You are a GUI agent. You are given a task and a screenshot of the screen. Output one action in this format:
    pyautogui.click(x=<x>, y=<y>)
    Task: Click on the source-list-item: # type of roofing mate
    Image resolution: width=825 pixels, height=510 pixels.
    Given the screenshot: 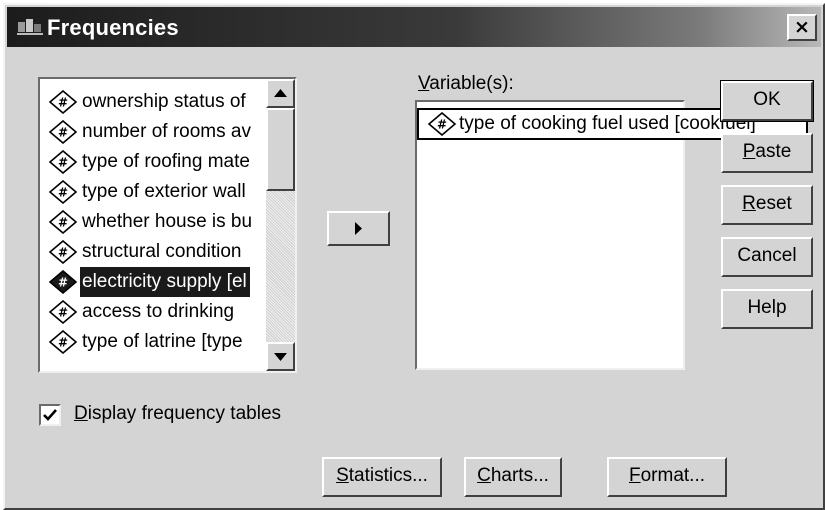 What is the action you would take?
    pyautogui.click(x=156, y=162)
    